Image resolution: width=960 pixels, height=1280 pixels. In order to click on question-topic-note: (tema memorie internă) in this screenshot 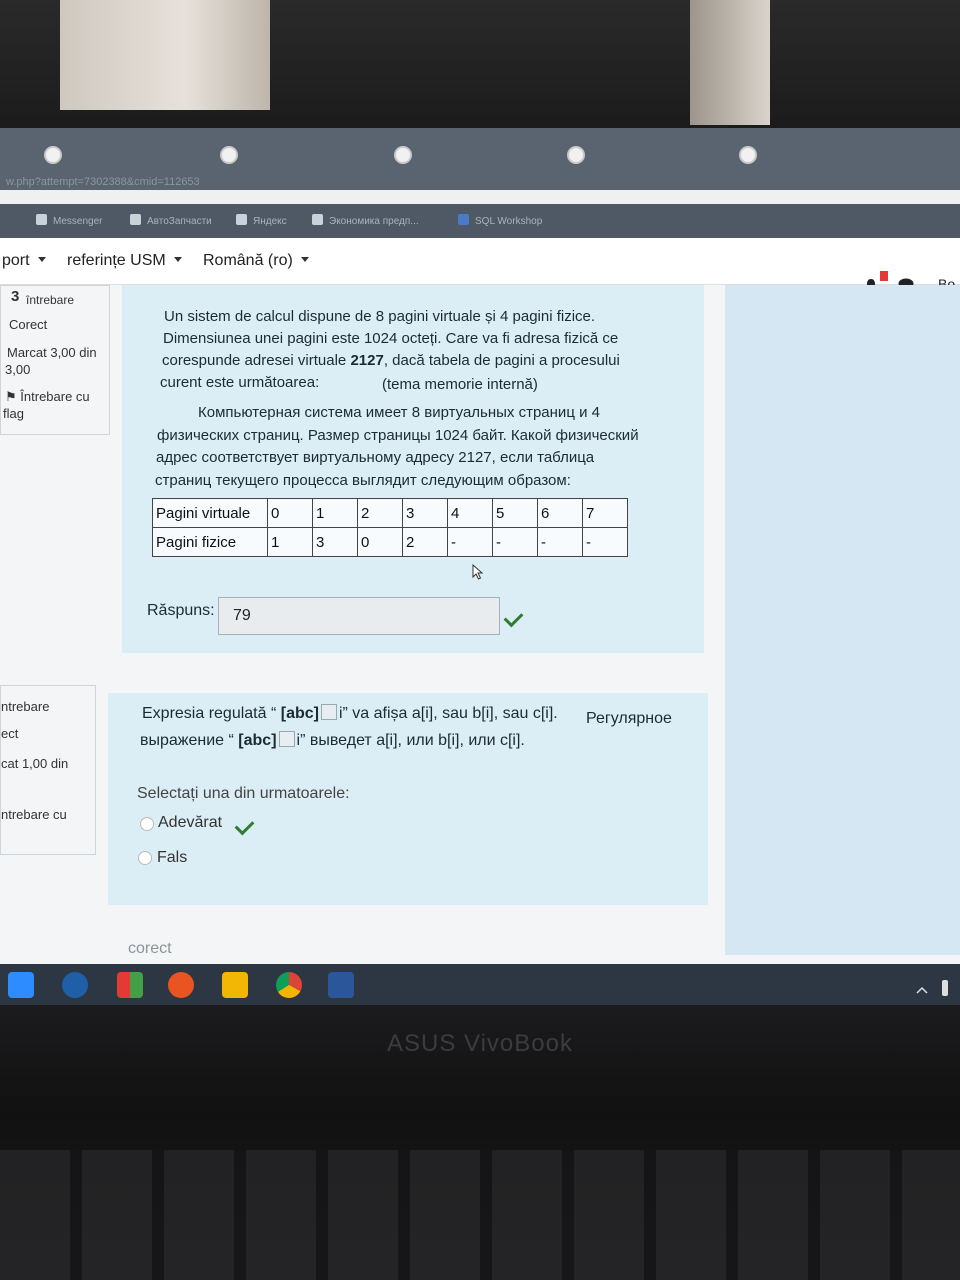, I will do `click(460, 384)`.